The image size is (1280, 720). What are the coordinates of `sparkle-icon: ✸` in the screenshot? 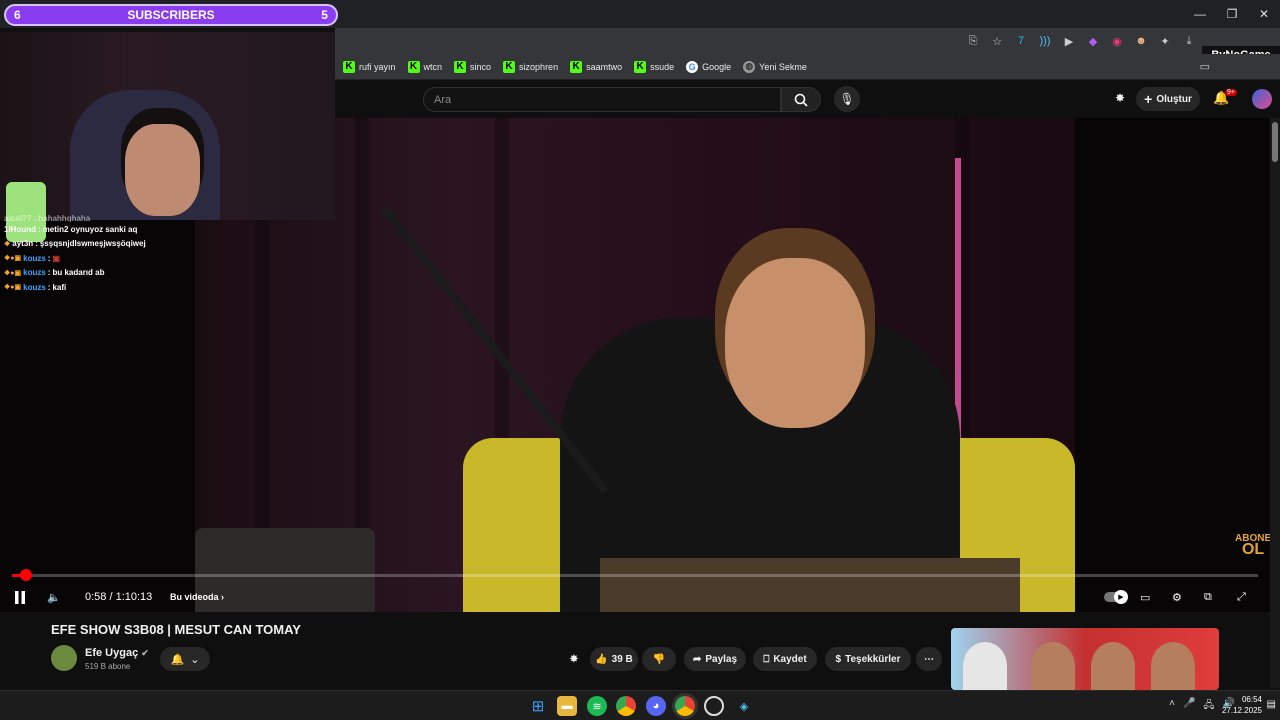 It's located at (1120, 98).